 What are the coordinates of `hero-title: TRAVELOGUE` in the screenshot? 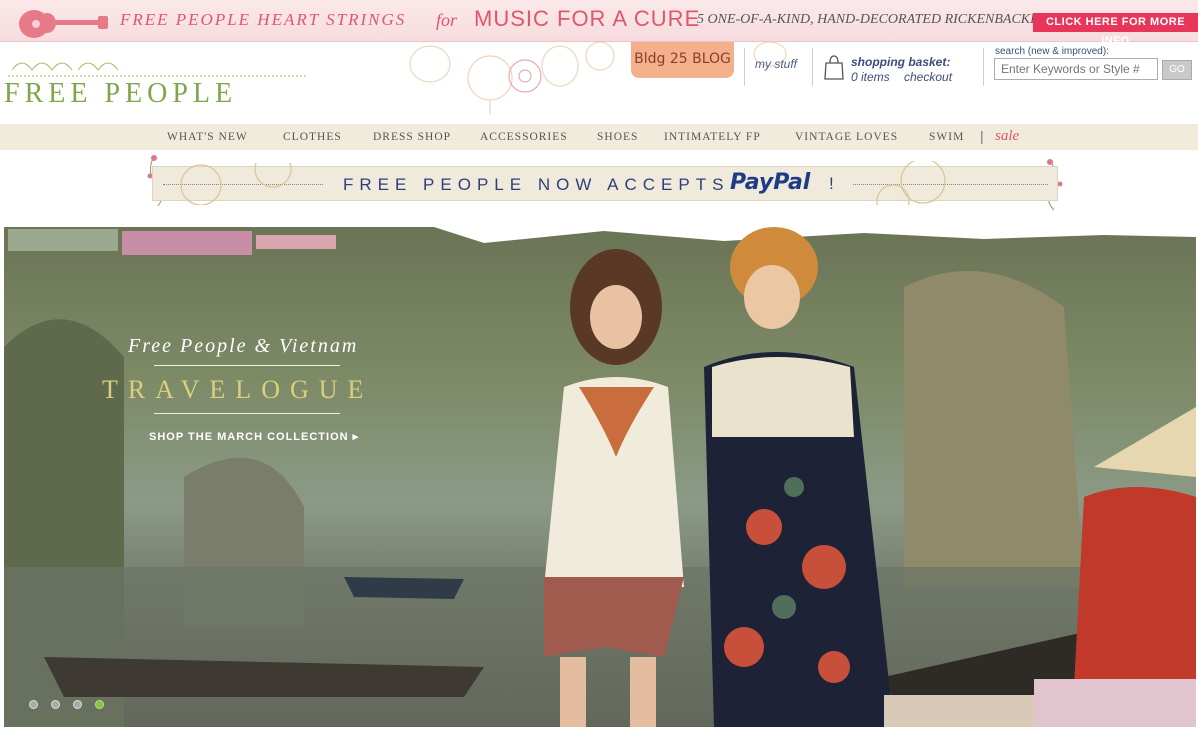 It's located at (237, 390).